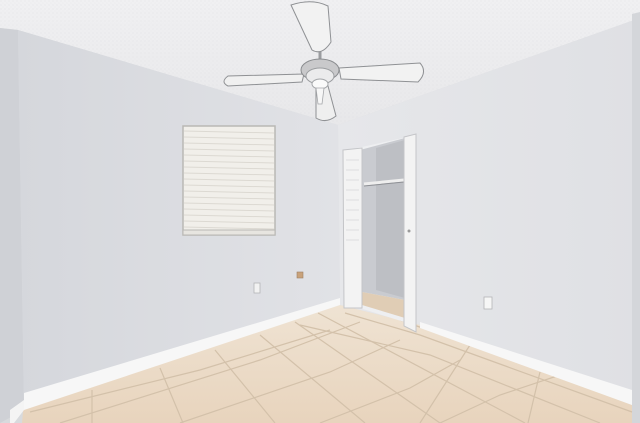 This screenshot has width=640, height=423. What do you see at coordinates (379, 233) in the screenshot?
I see `closet` at bounding box center [379, 233].